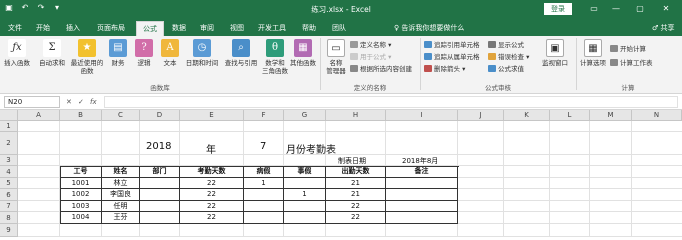 This screenshot has width=682, height=240. Describe the element at coordinates (241, 53) in the screenshot. I see `lookup-reference-button: ⌕ 查找与引用` at that location.